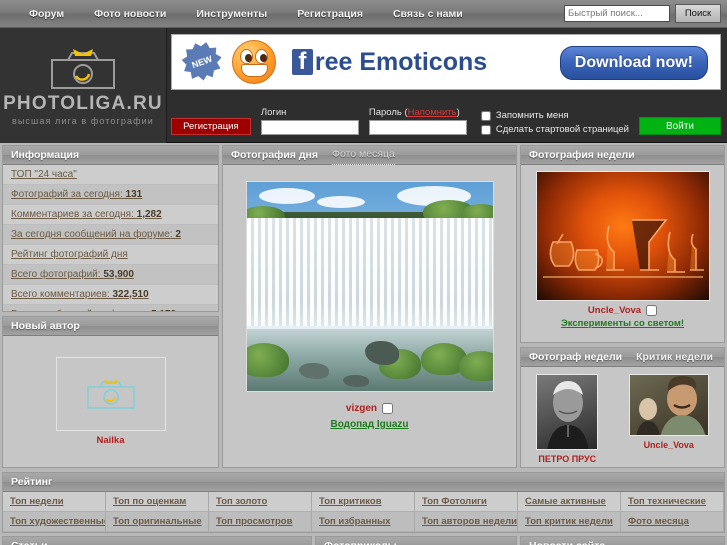 The height and width of the screenshot is (545, 727). What do you see at coordinates (567, 459) in the screenshot?
I see `photographer-of-week-name: ПЕТРО ПРУС` at bounding box center [567, 459].